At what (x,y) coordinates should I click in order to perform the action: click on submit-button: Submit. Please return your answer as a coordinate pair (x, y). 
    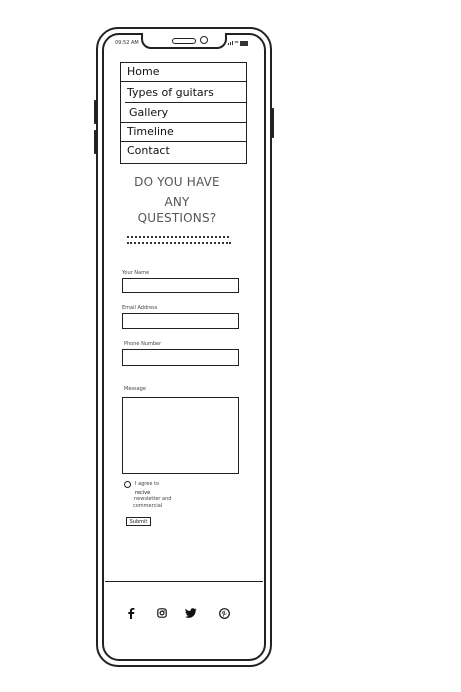
    Looking at the image, I should click on (138, 521).